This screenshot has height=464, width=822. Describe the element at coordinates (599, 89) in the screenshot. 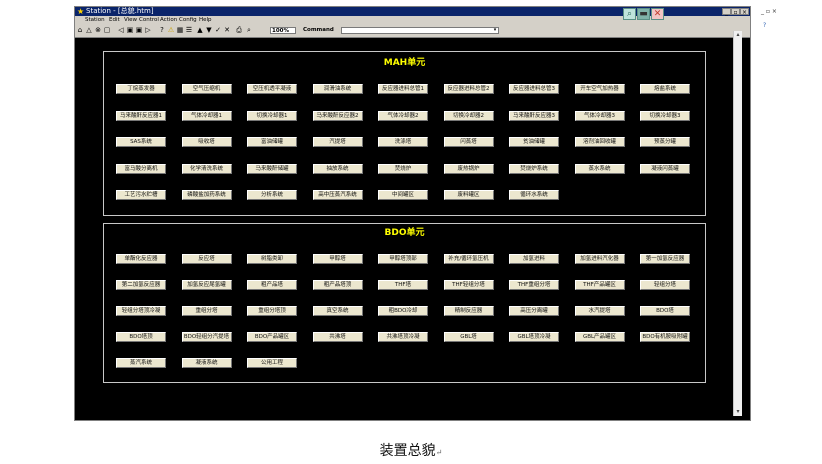

I see `mah-button: 开车空气加热器` at that location.